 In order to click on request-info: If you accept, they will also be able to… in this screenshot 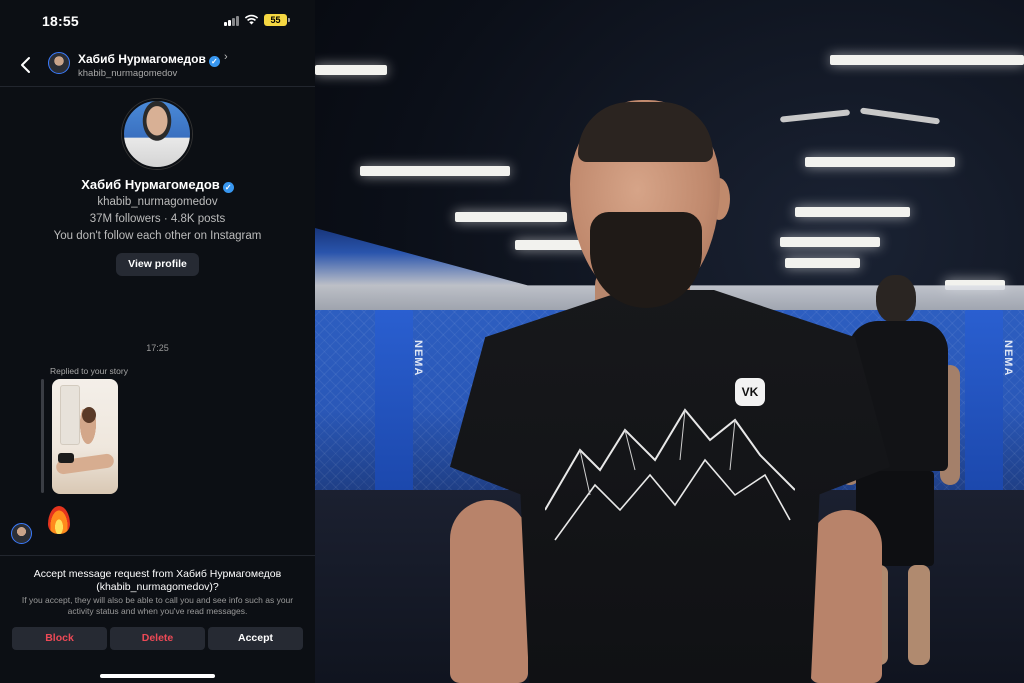, I will do `click(157, 605)`.